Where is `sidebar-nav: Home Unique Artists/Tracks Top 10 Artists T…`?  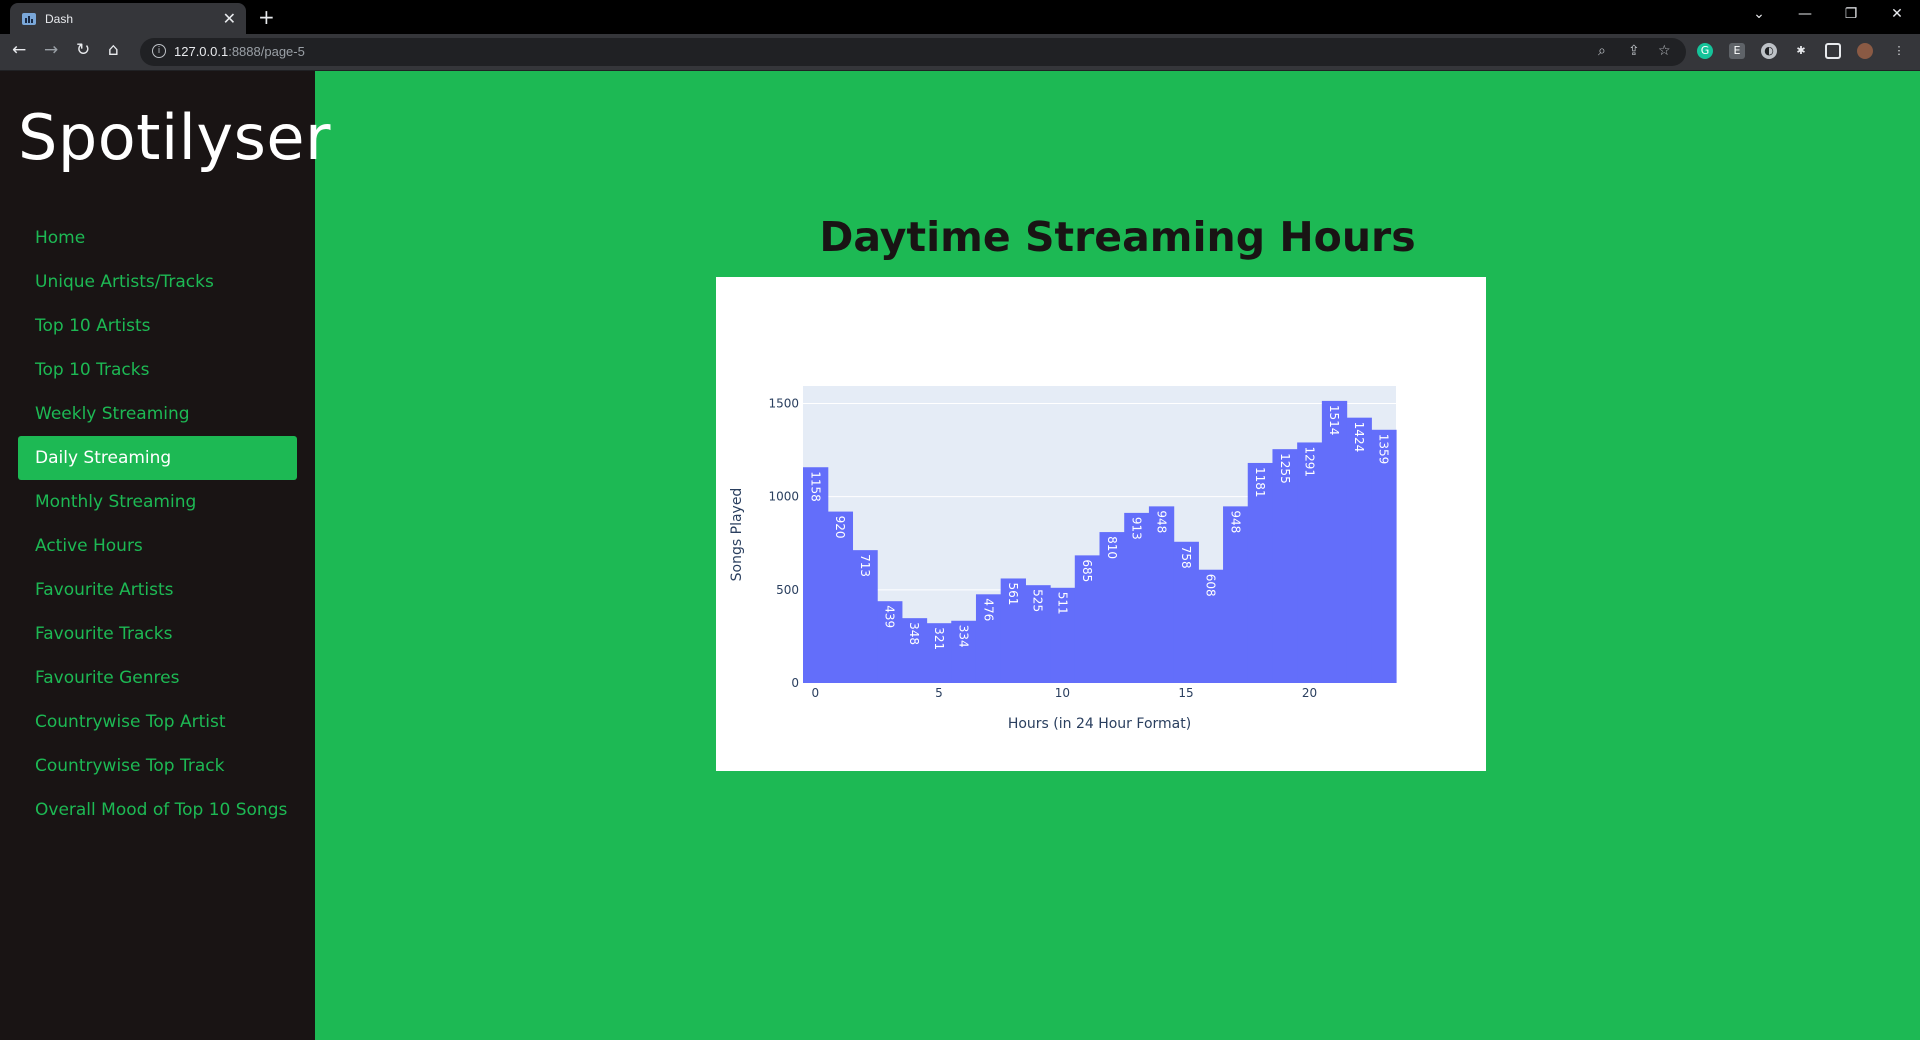
sidebar-nav: Home Unique Artists/Tracks Top 10 Artists T… is located at coordinates (157, 524).